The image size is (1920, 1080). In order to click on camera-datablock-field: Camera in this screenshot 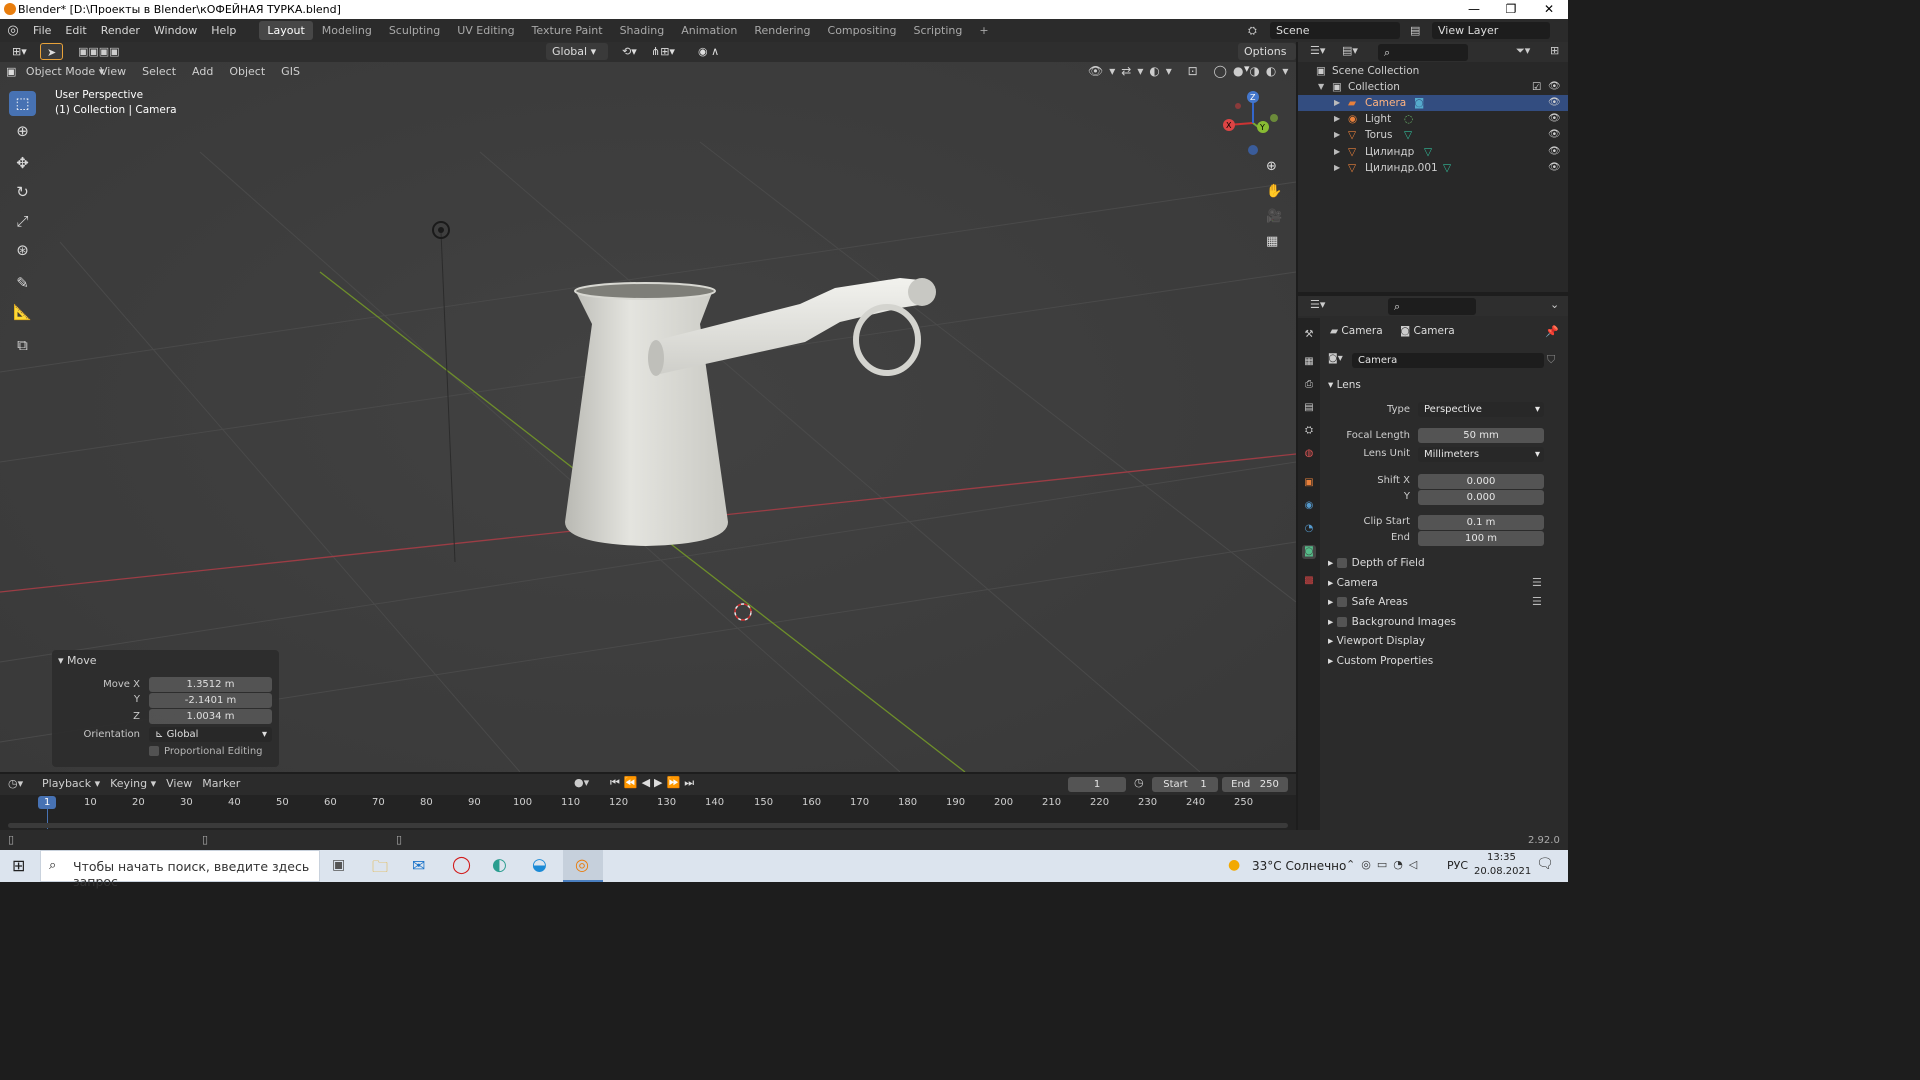, I will do `click(1448, 360)`.